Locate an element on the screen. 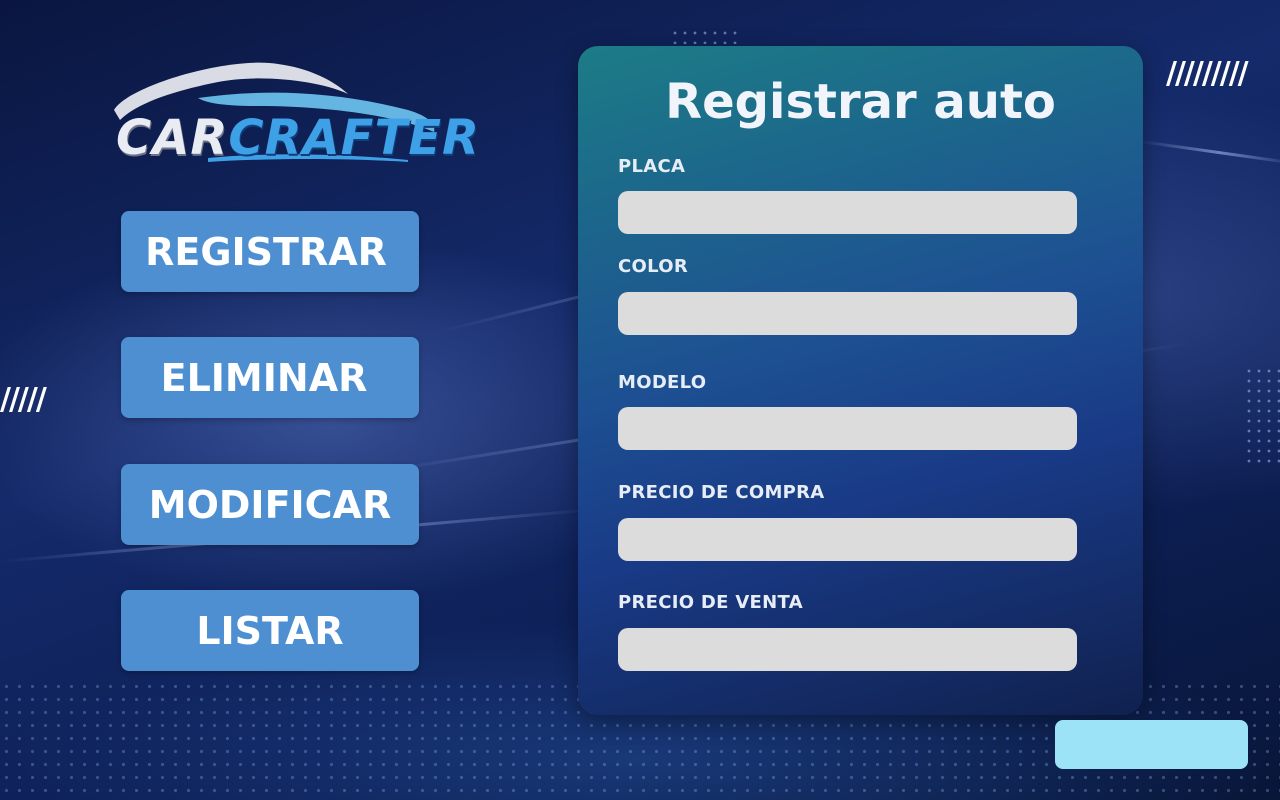  carcrafter-logo: CARCRAFTER is located at coordinates (293, 115).